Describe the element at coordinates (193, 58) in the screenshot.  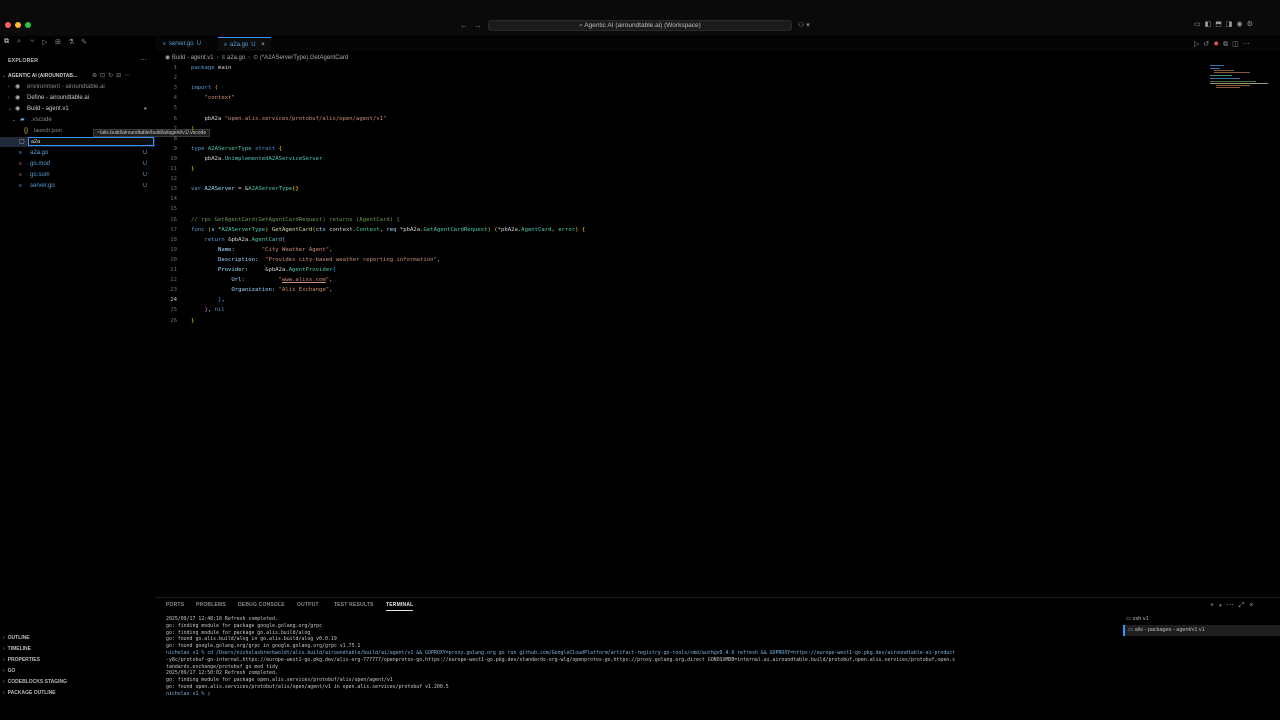
I see `breadcrumb-item: Build - agent.v1` at that location.